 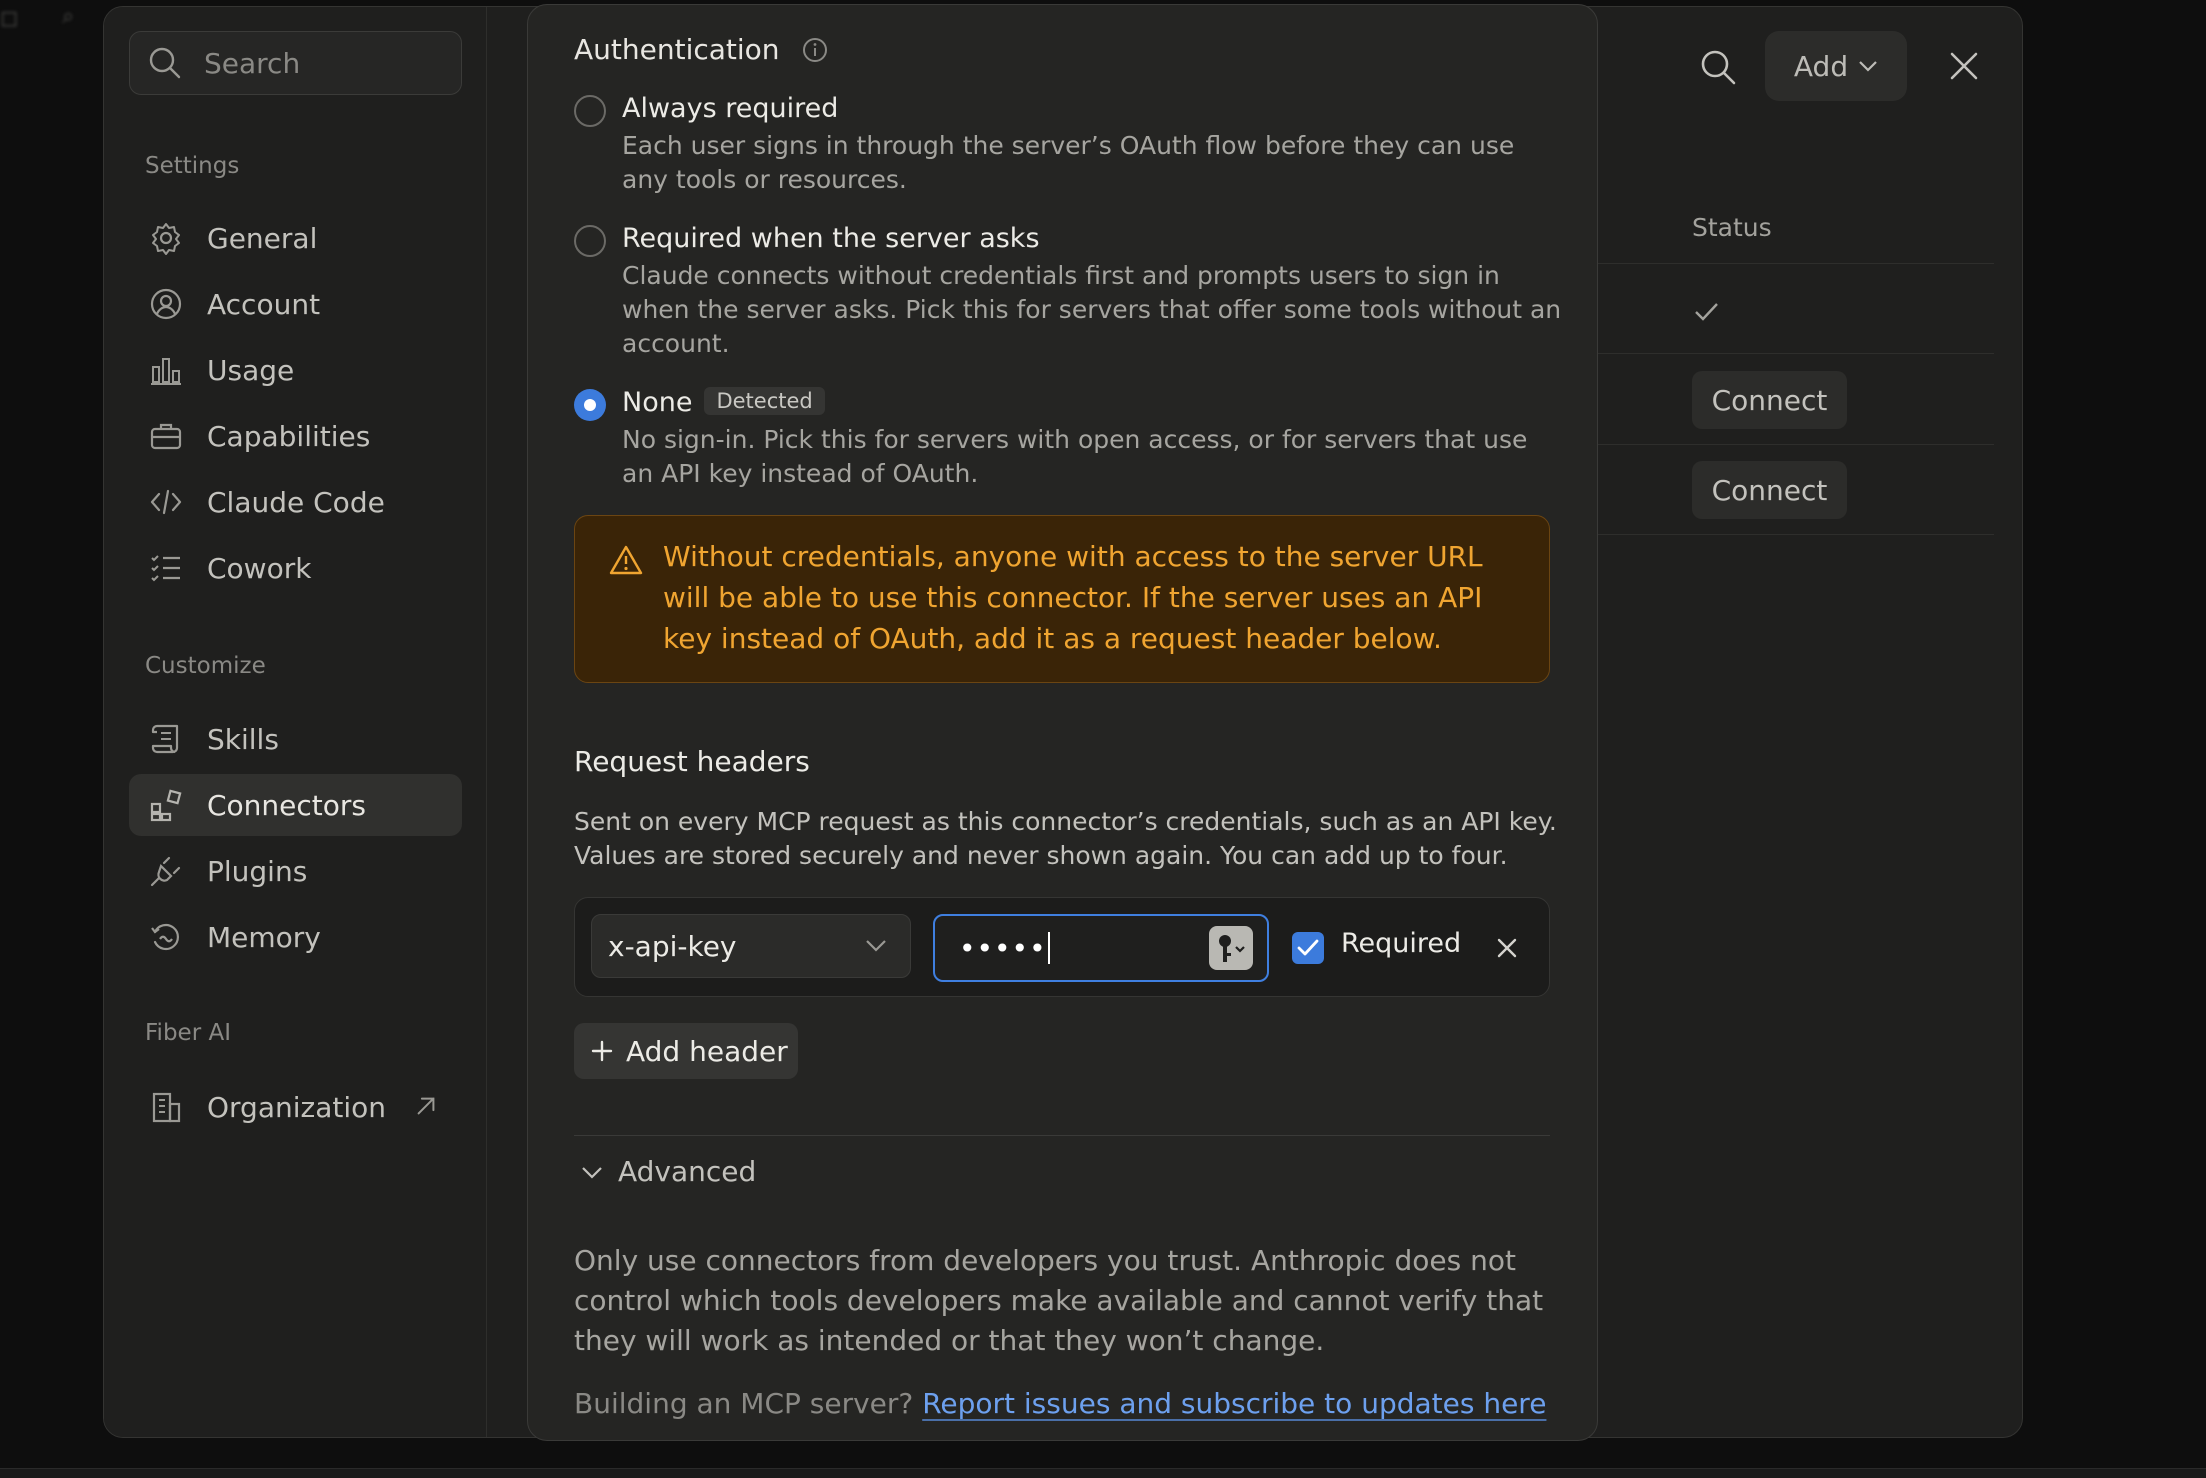 I want to click on scroll-icon, so click(x=165, y=739).